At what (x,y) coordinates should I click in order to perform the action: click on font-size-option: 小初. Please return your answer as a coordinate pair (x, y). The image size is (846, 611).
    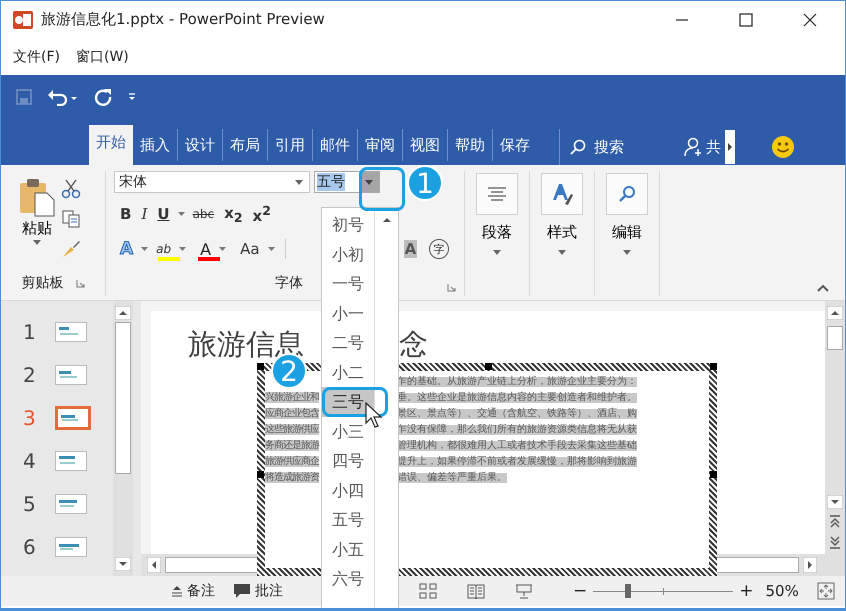
    Looking at the image, I should click on (348, 254).